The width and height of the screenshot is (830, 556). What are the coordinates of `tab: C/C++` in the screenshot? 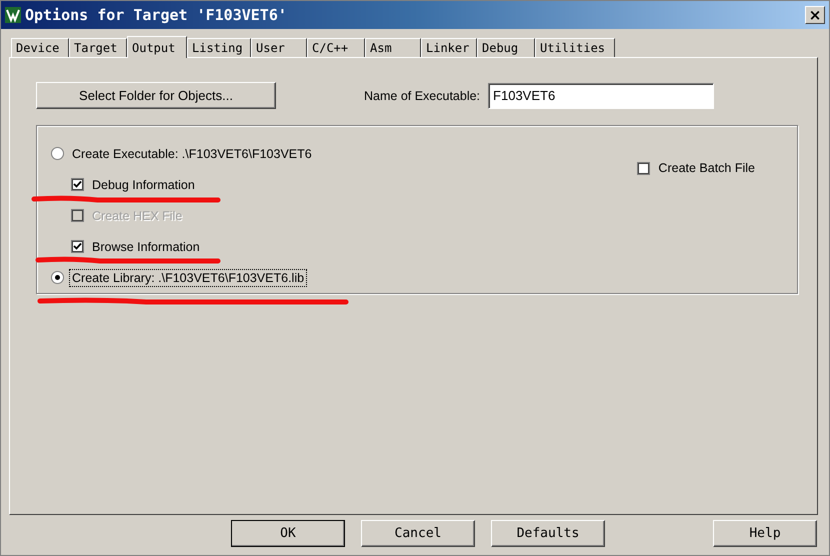 It's located at (336, 47).